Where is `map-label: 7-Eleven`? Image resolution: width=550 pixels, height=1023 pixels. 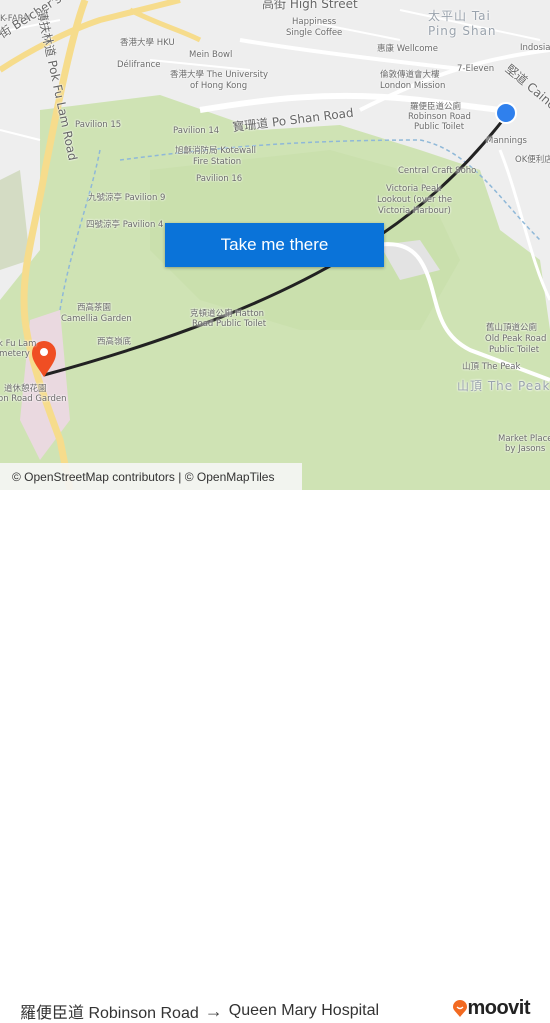
map-label: 7-Eleven is located at coordinates (476, 69).